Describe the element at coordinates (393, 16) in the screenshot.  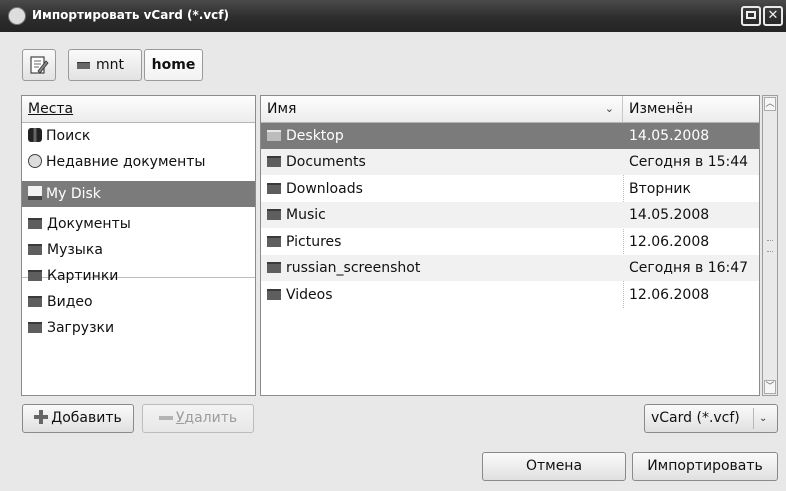
I see `title-bar: Импортировать vCard (*.vcf) ✕` at that location.